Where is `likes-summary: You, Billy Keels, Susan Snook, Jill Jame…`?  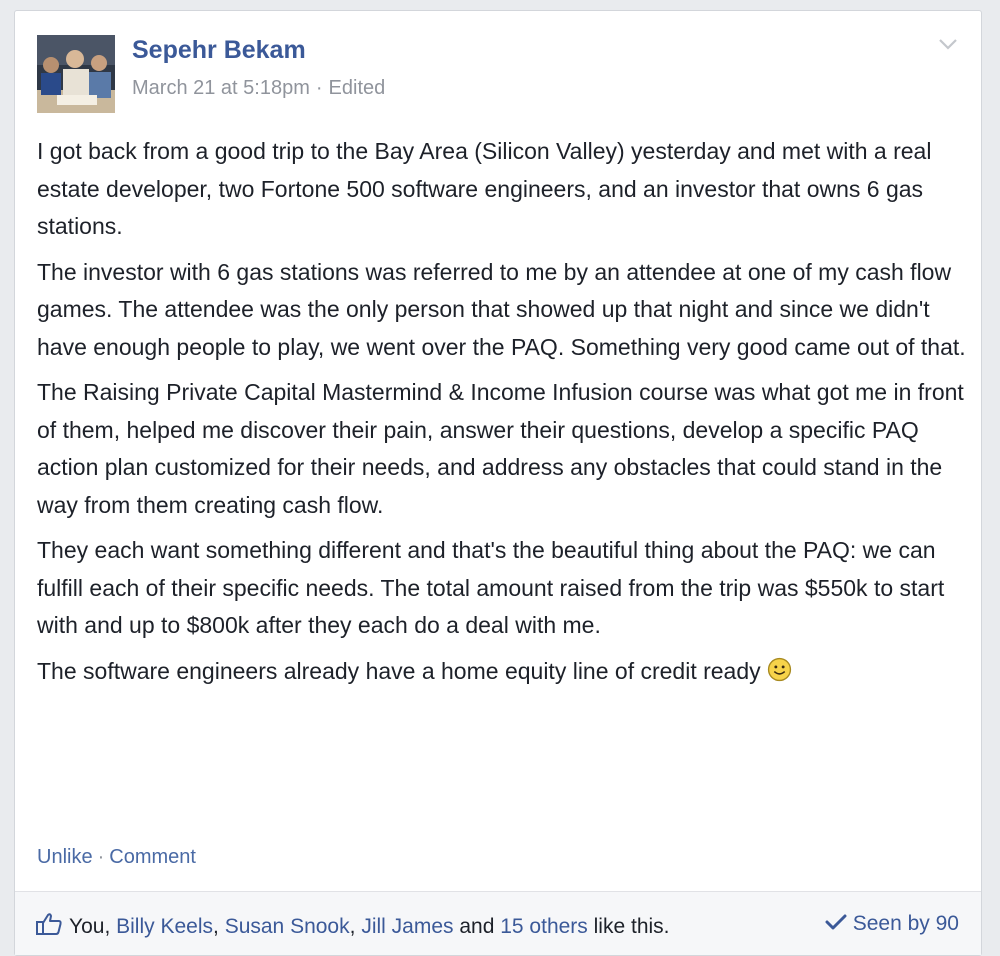
likes-summary: You, Billy Keels, Susan Snook, Jill Jame… is located at coordinates (352, 925).